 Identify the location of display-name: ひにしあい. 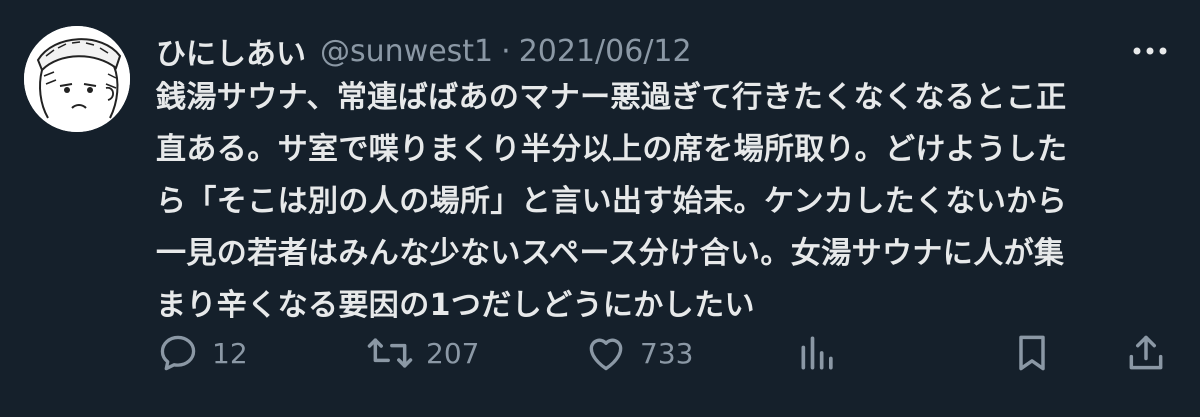
(231, 51).